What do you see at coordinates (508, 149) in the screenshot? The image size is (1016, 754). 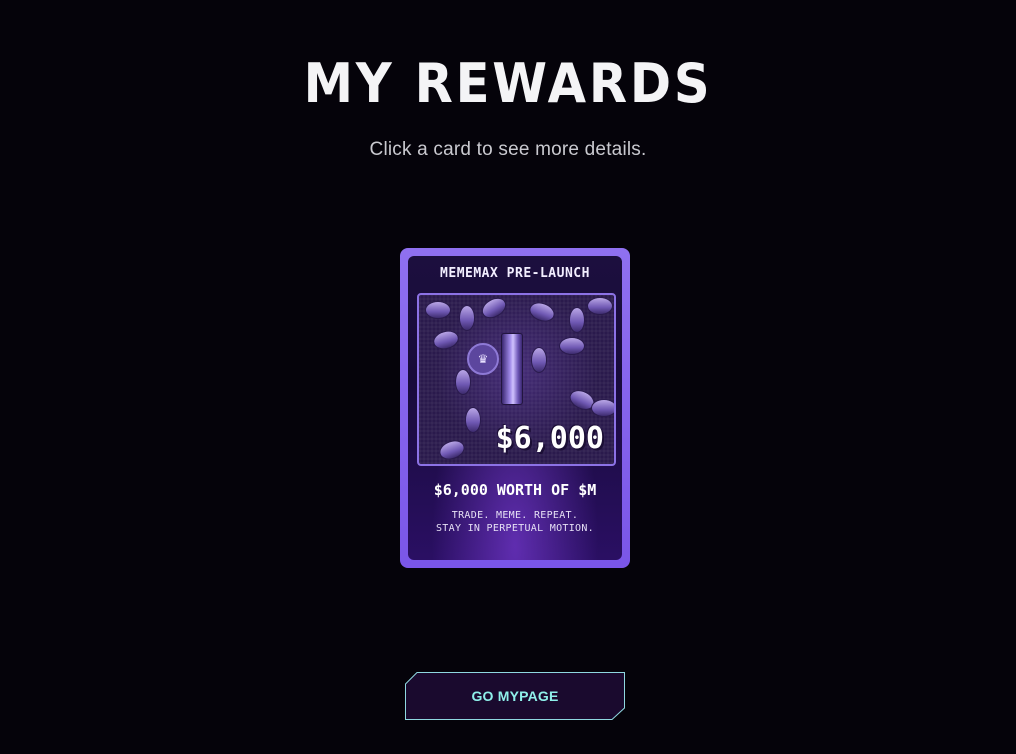 I see `page-subtitle: Click a card to see more details.` at bounding box center [508, 149].